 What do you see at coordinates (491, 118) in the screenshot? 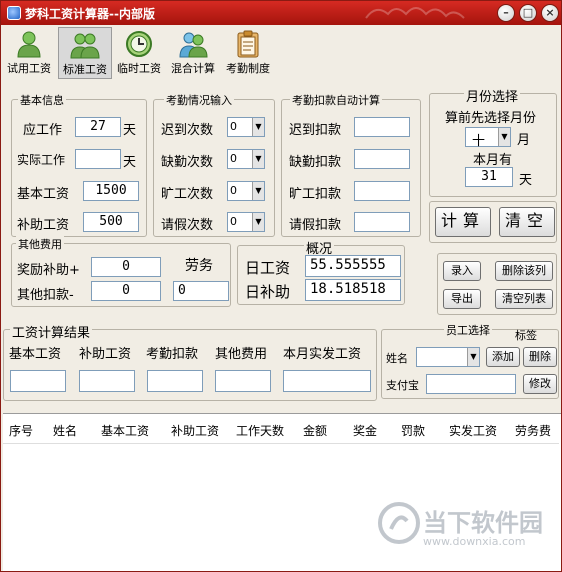
I see `month-hint: 算前先选择月份` at bounding box center [491, 118].